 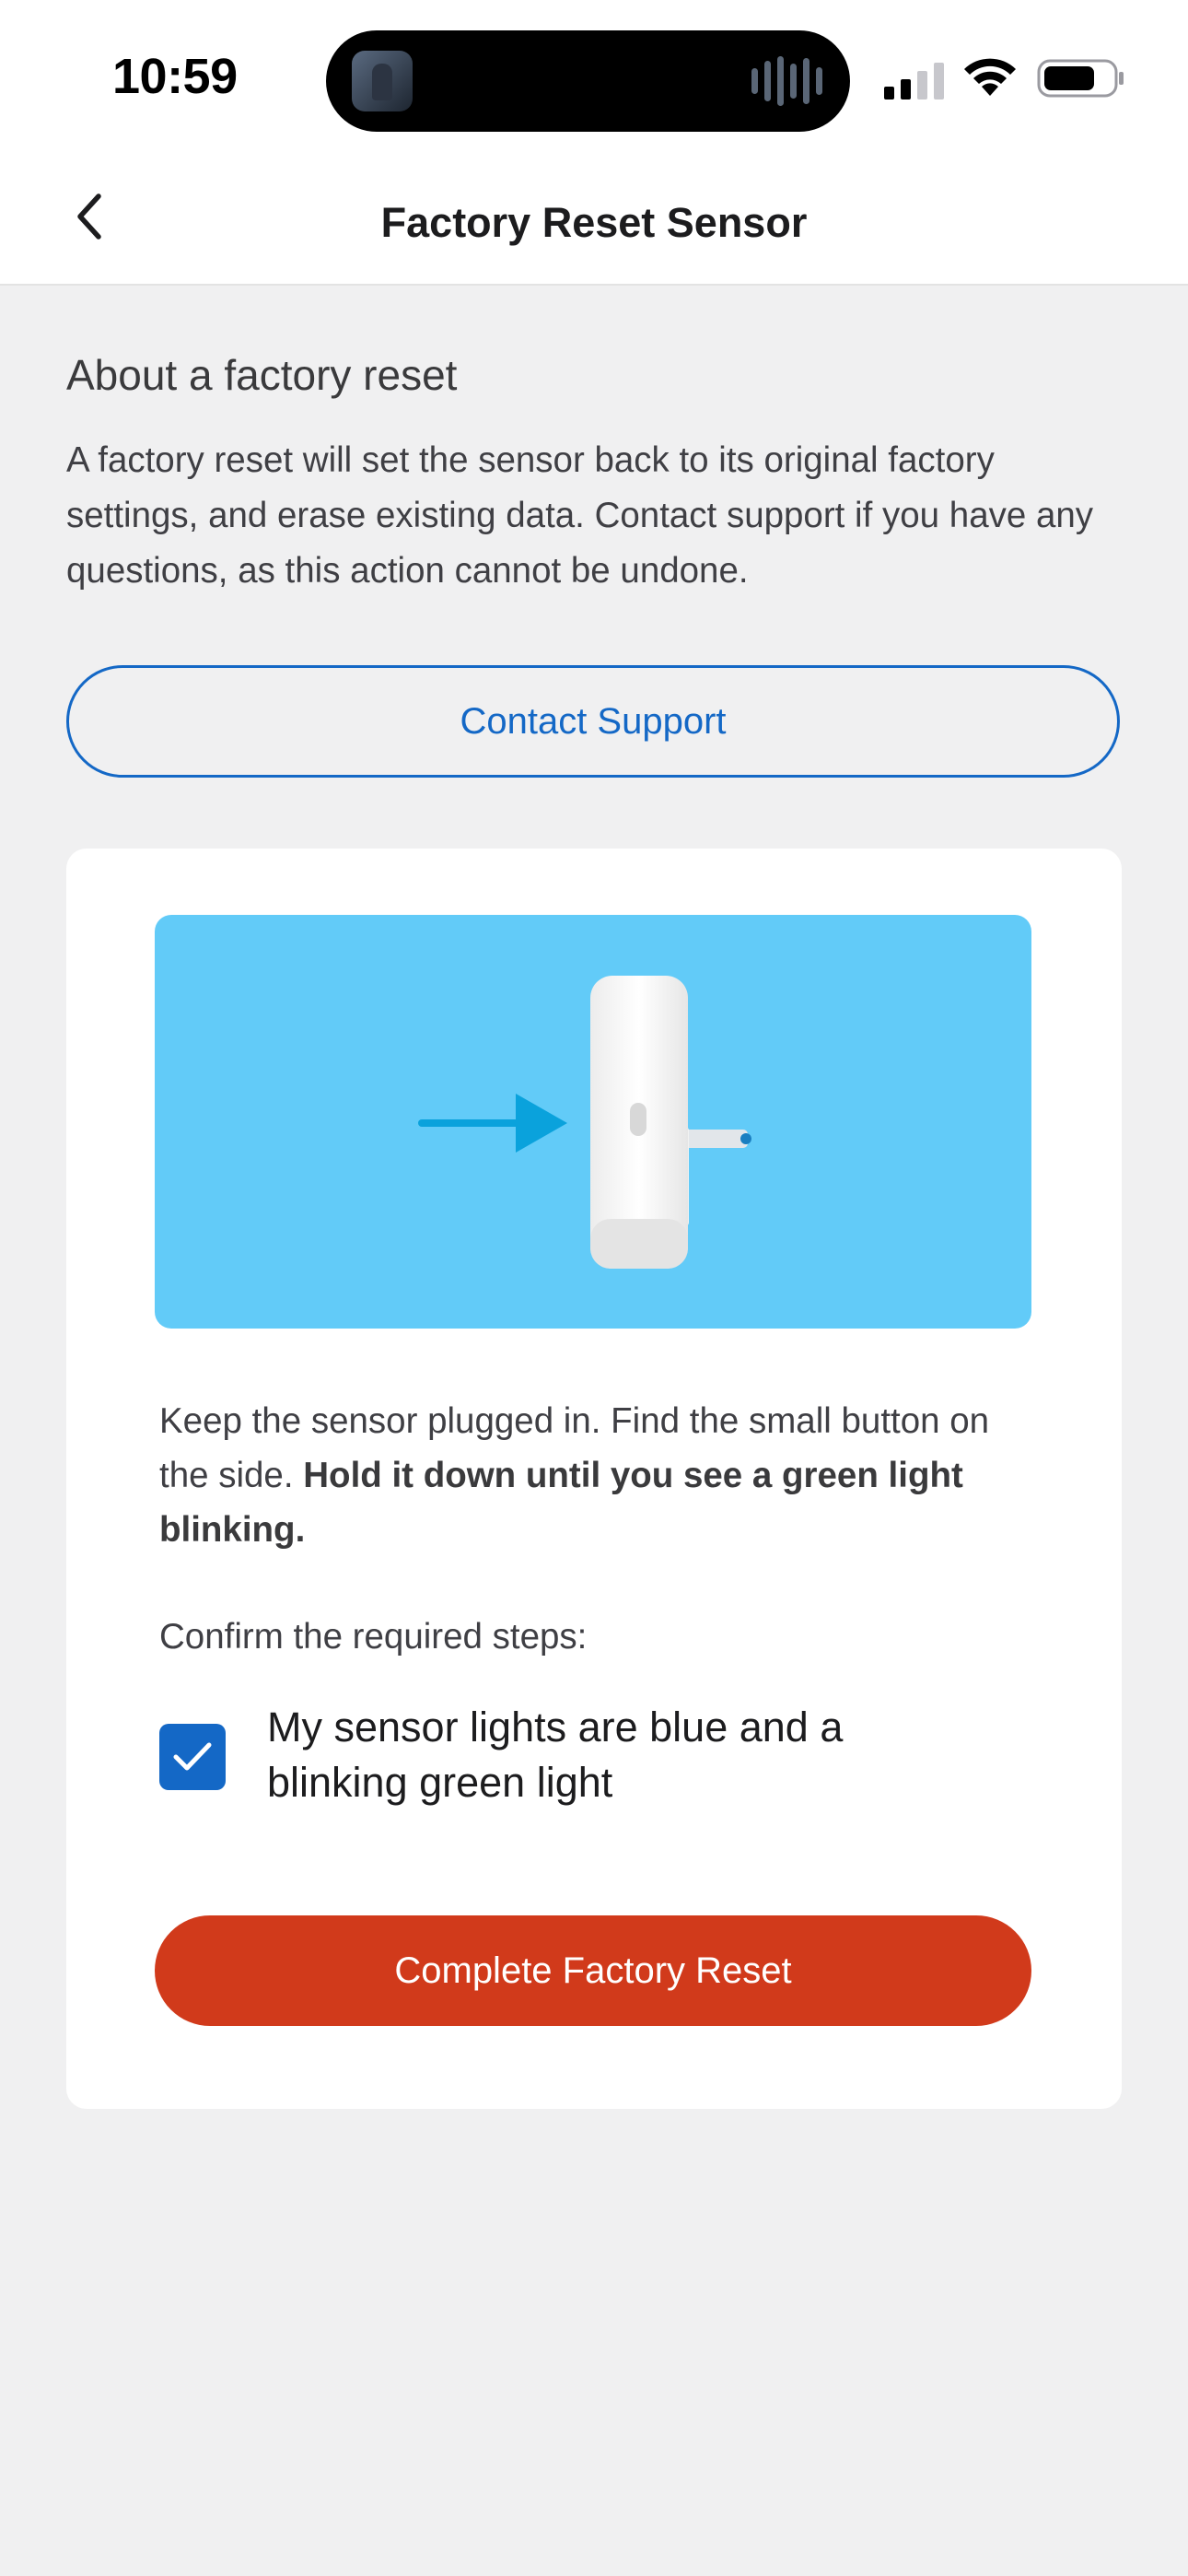 I want to click on battery-icon, so click(x=1080, y=78).